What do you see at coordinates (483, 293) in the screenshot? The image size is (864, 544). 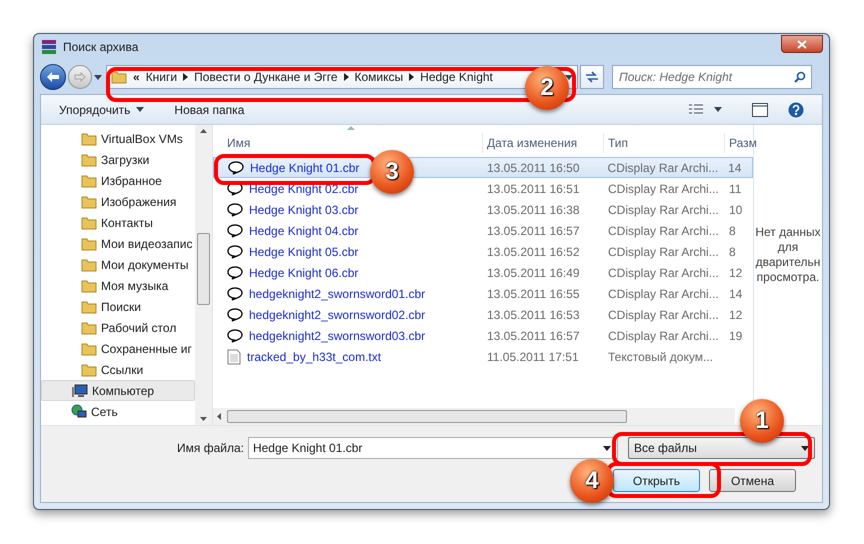 I see `file-row: hedgeknight2_swornsword01.cbr 13.05.2011 16:55 CDisplay Rar Archi... 14` at bounding box center [483, 293].